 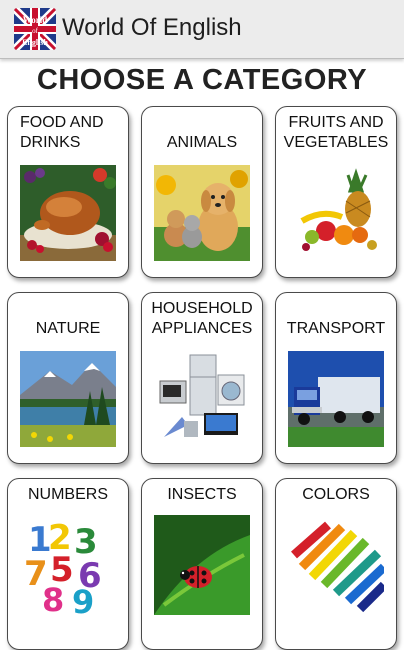 I want to click on category-label: NATURE, so click(x=68, y=328).